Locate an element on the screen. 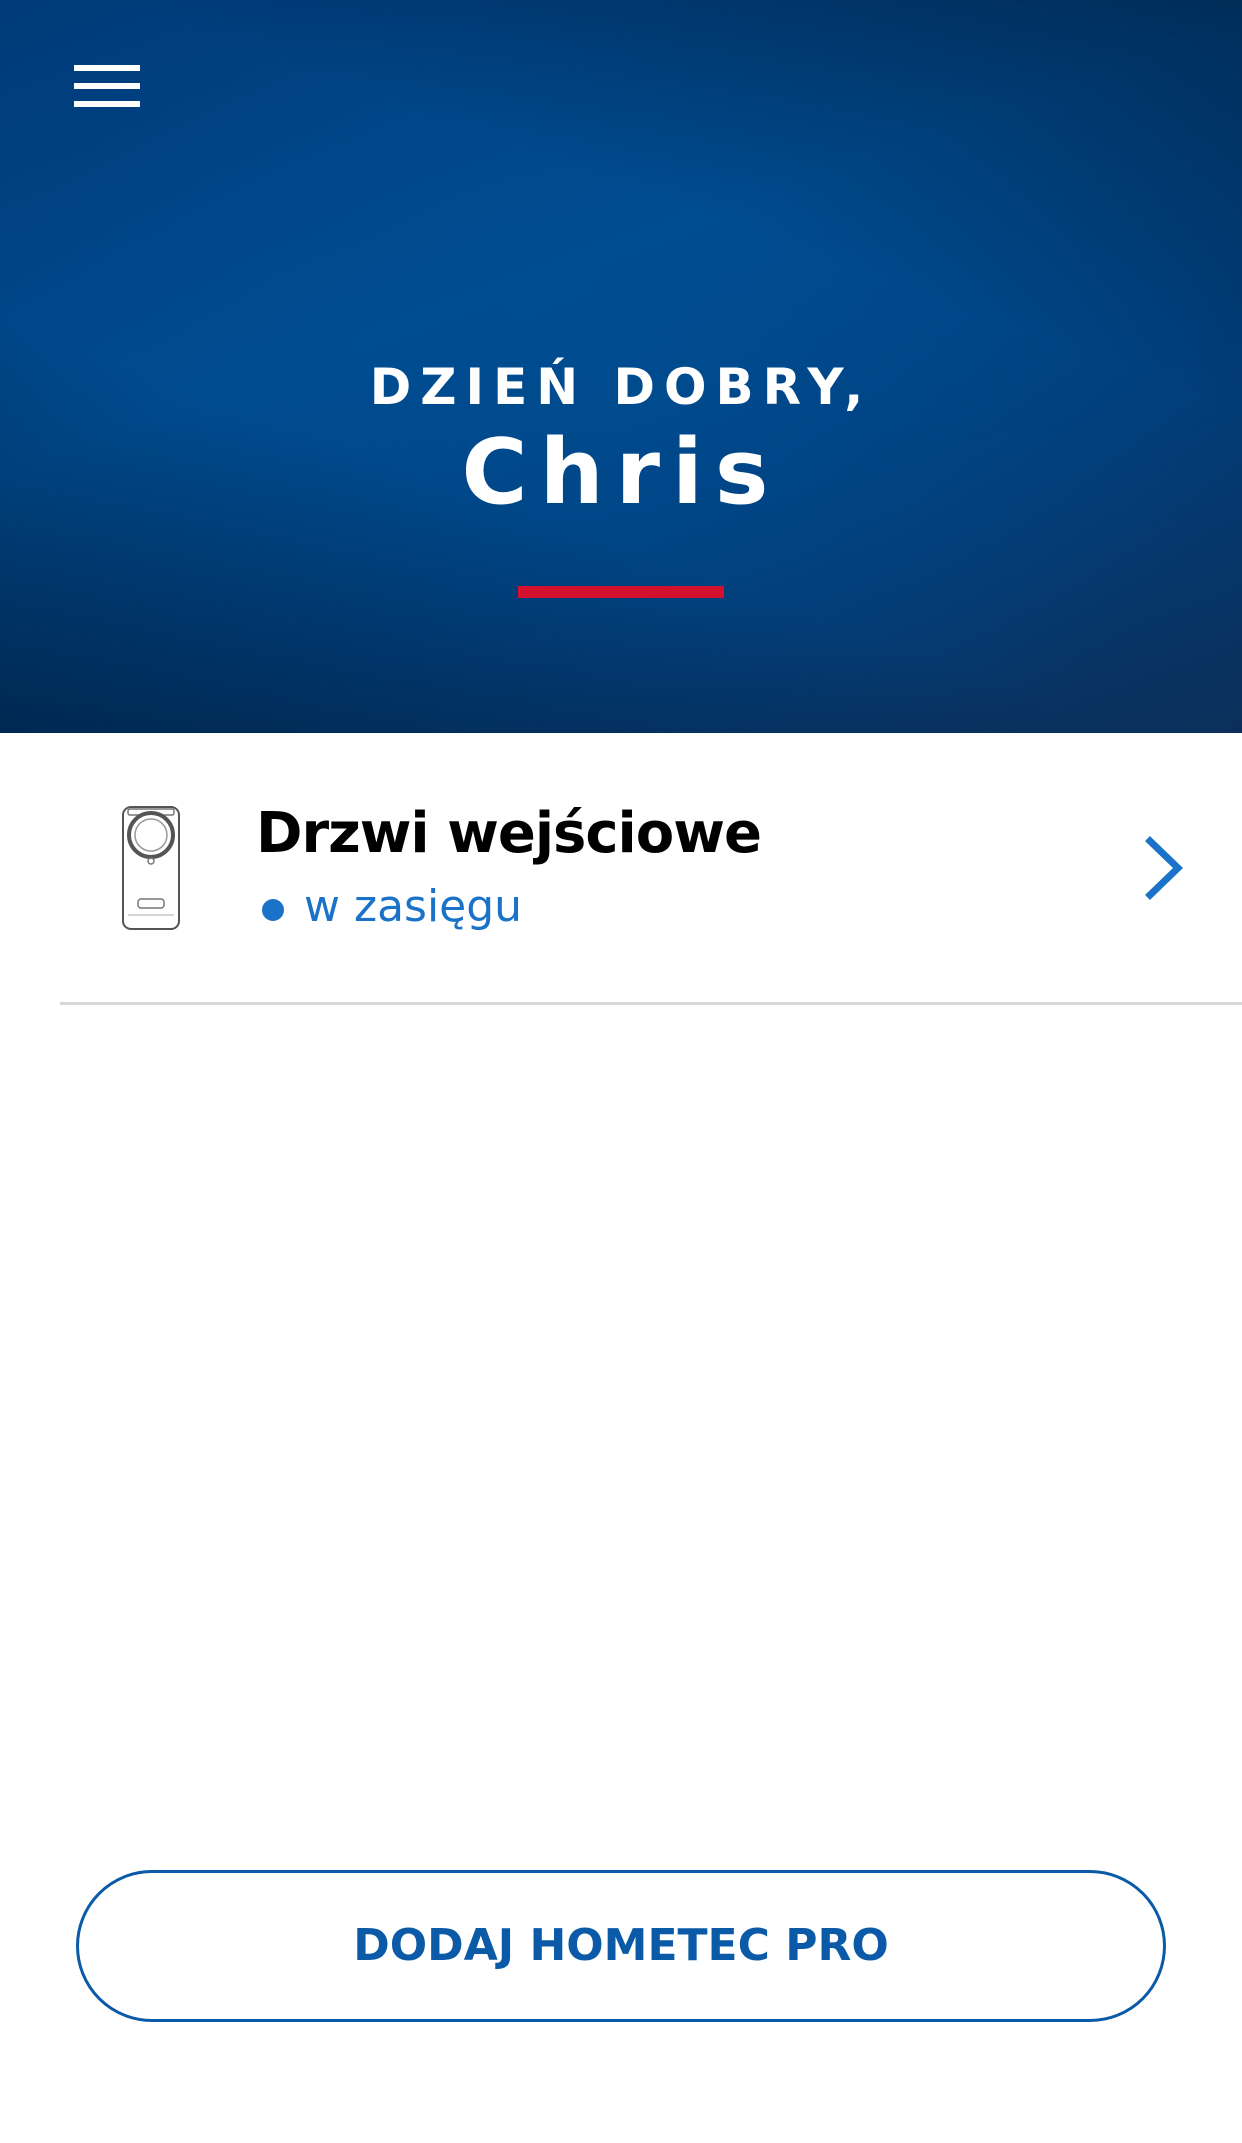 The width and height of the screenshot is (1242, 2143). chevron-right-icon is located at coordinates (1165, 868).